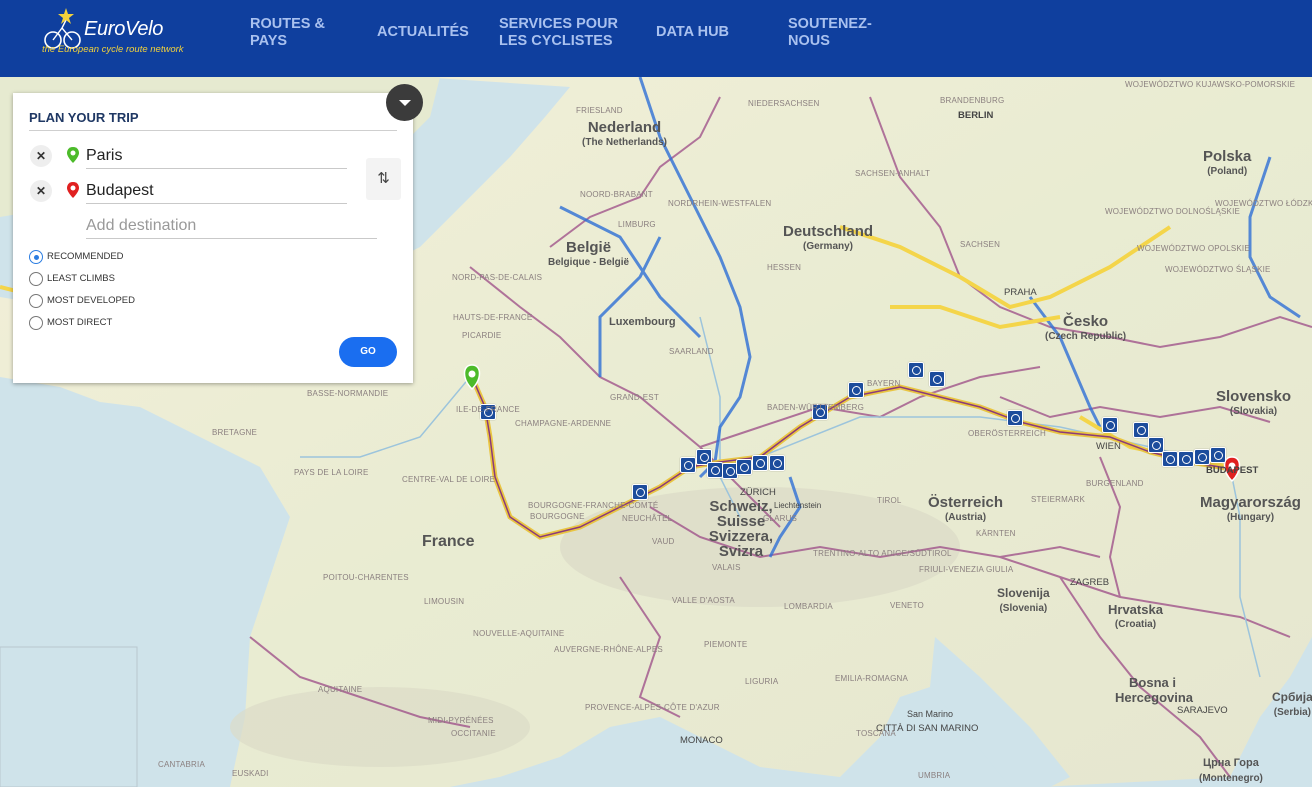 This screenshot has height=787, width=1312. I want to click on region-label: LIGURIA, so click(762, 681).